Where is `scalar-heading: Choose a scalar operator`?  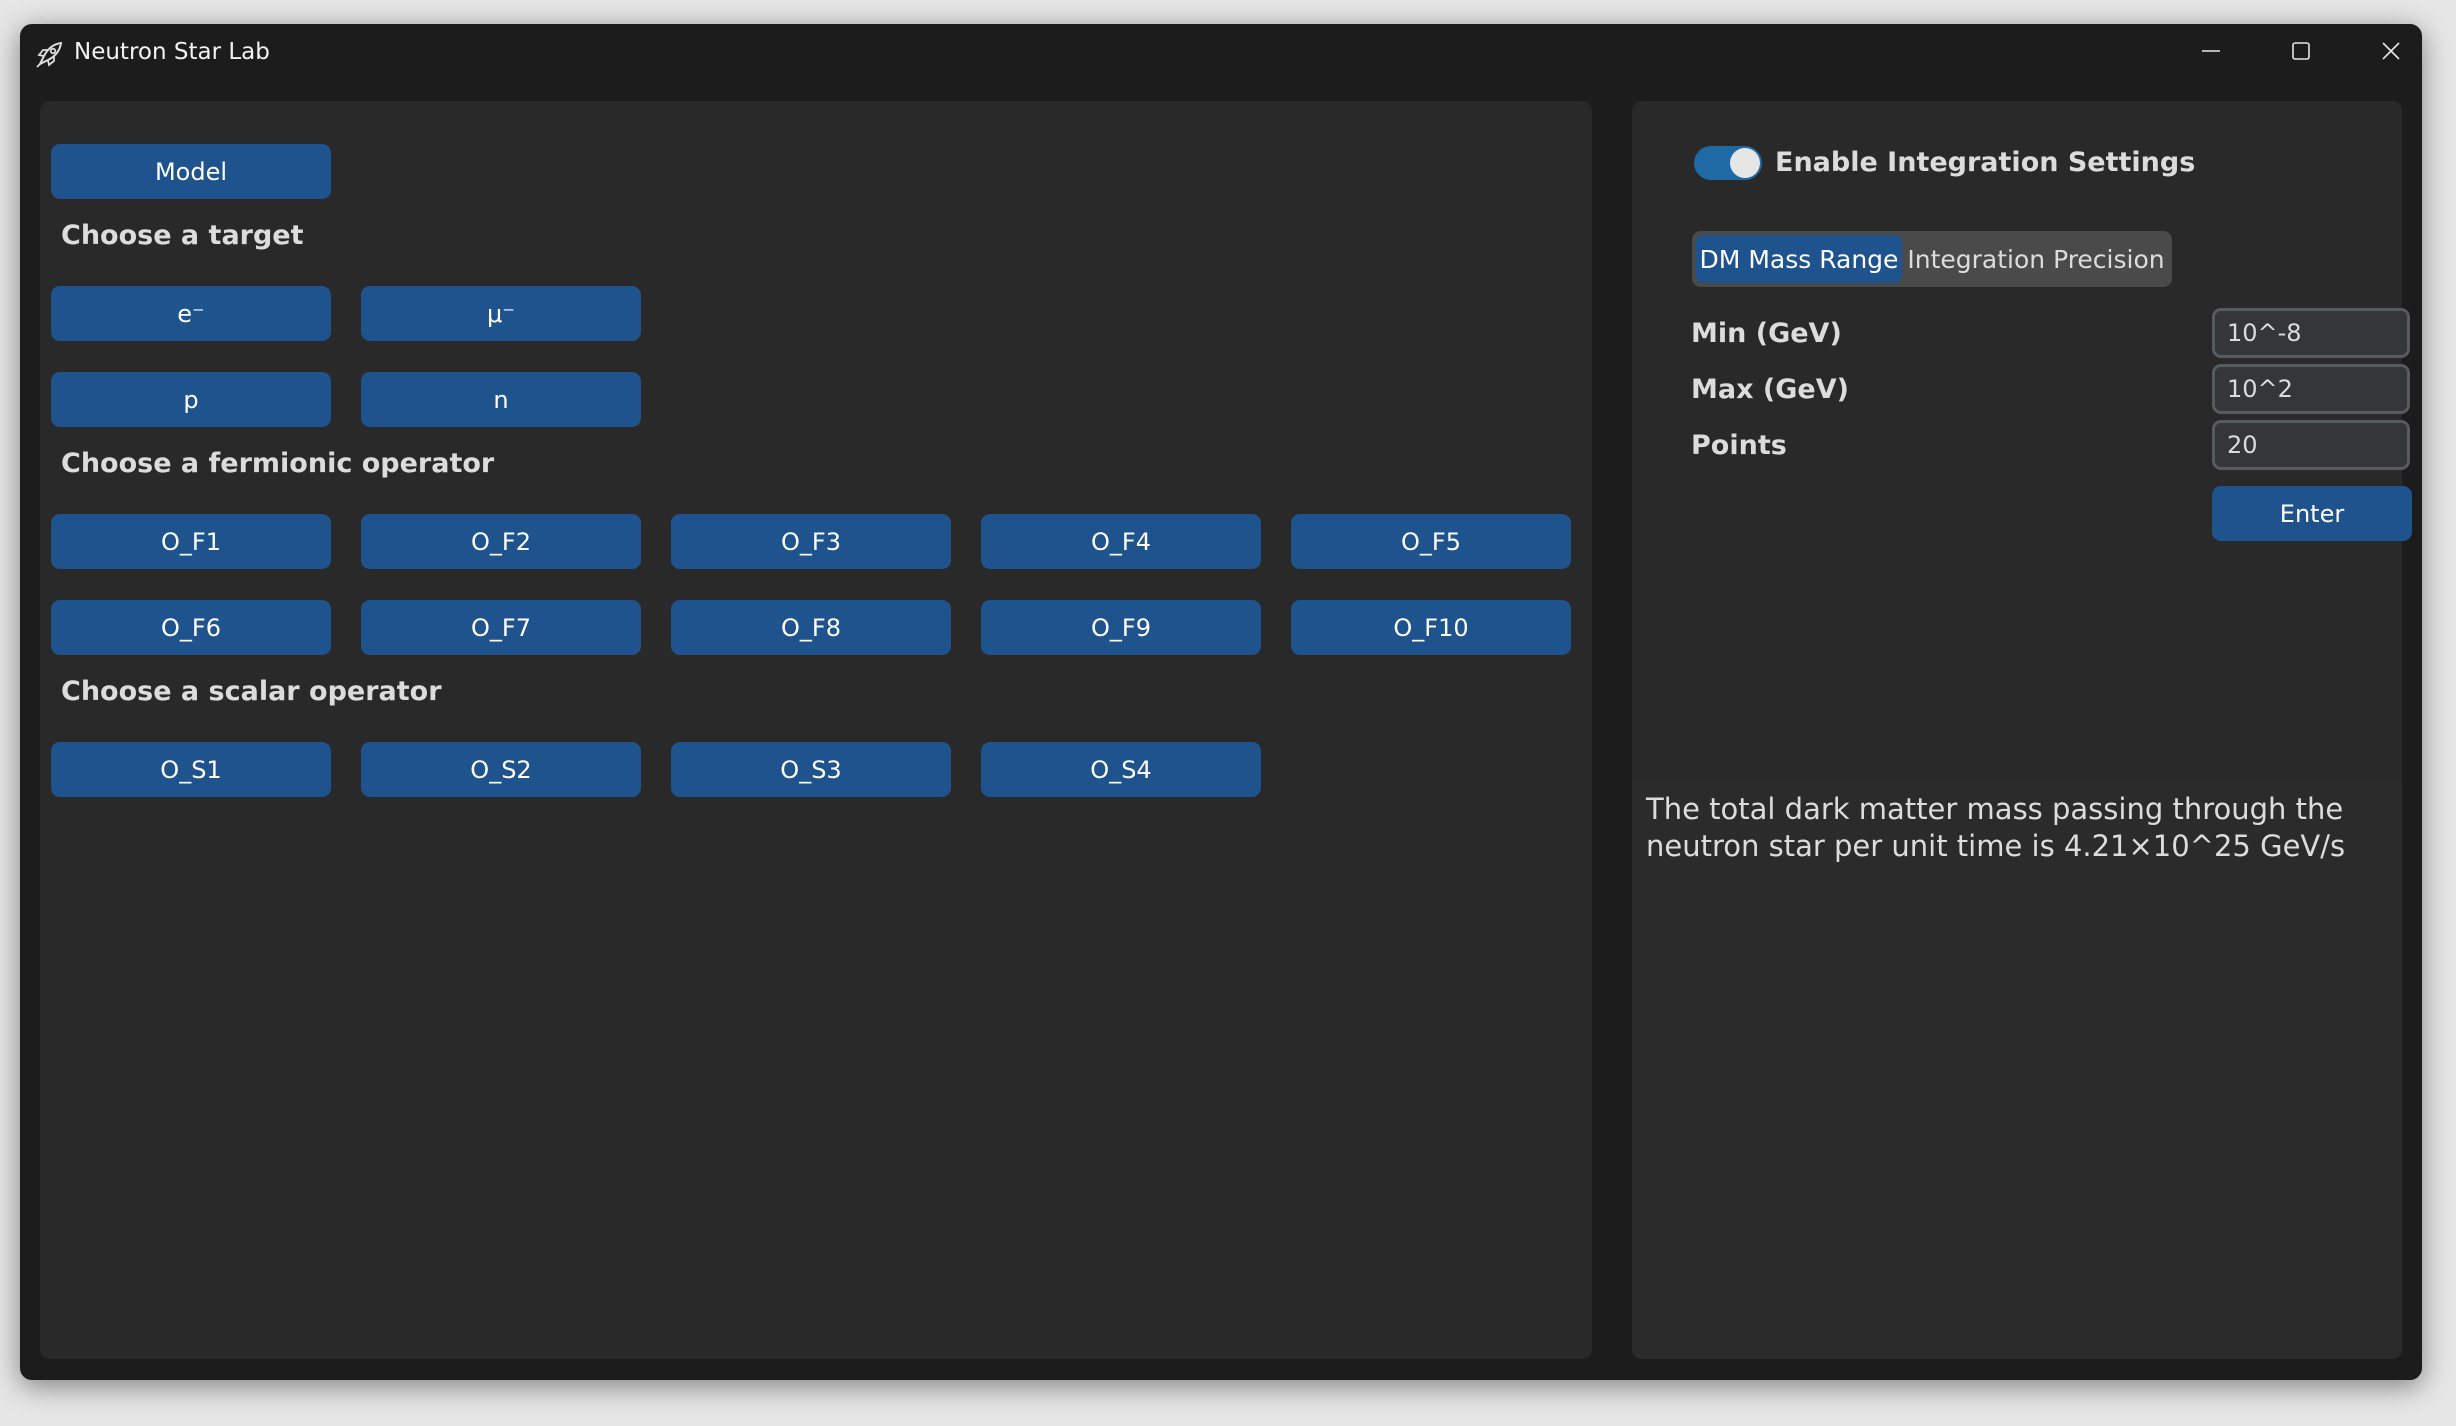 scalar-heading: Choose a scalar operator is located at coordinates (251, 691).